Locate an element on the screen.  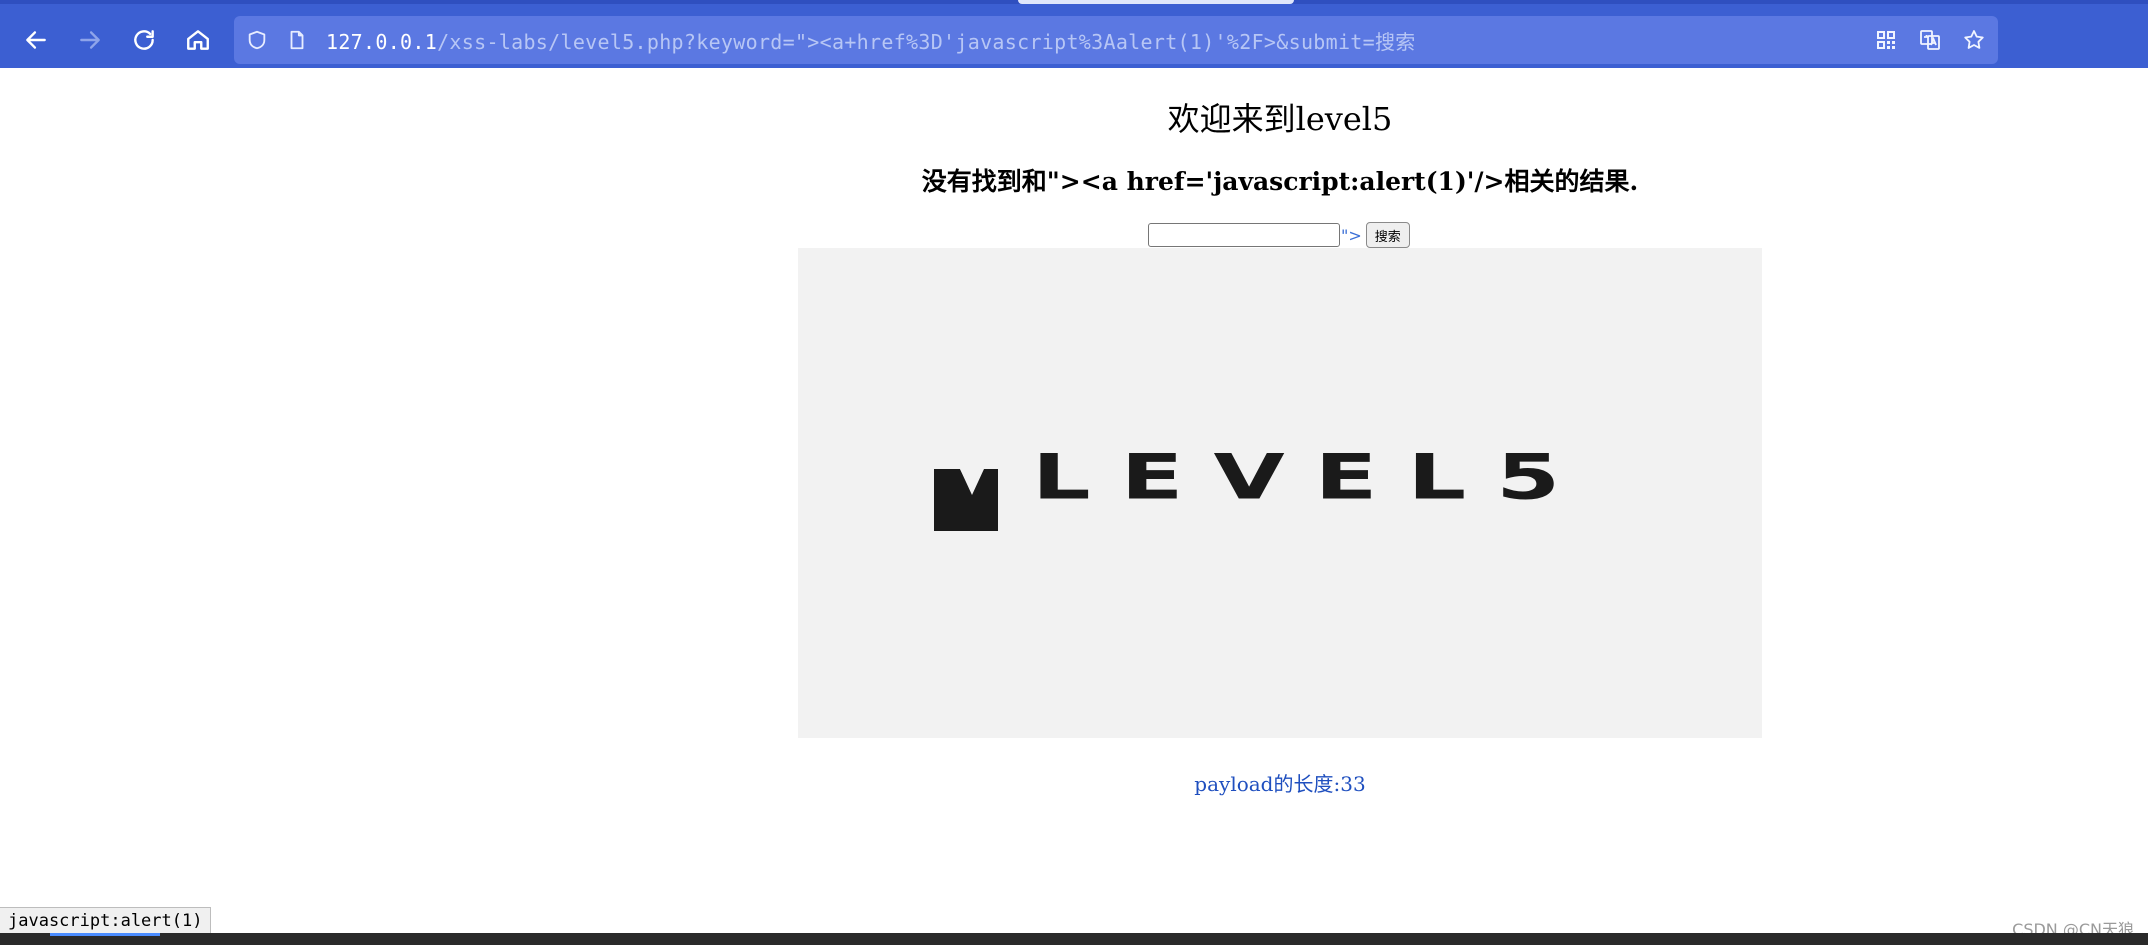
back-arrow-icon is located at coordinates (36, 40).